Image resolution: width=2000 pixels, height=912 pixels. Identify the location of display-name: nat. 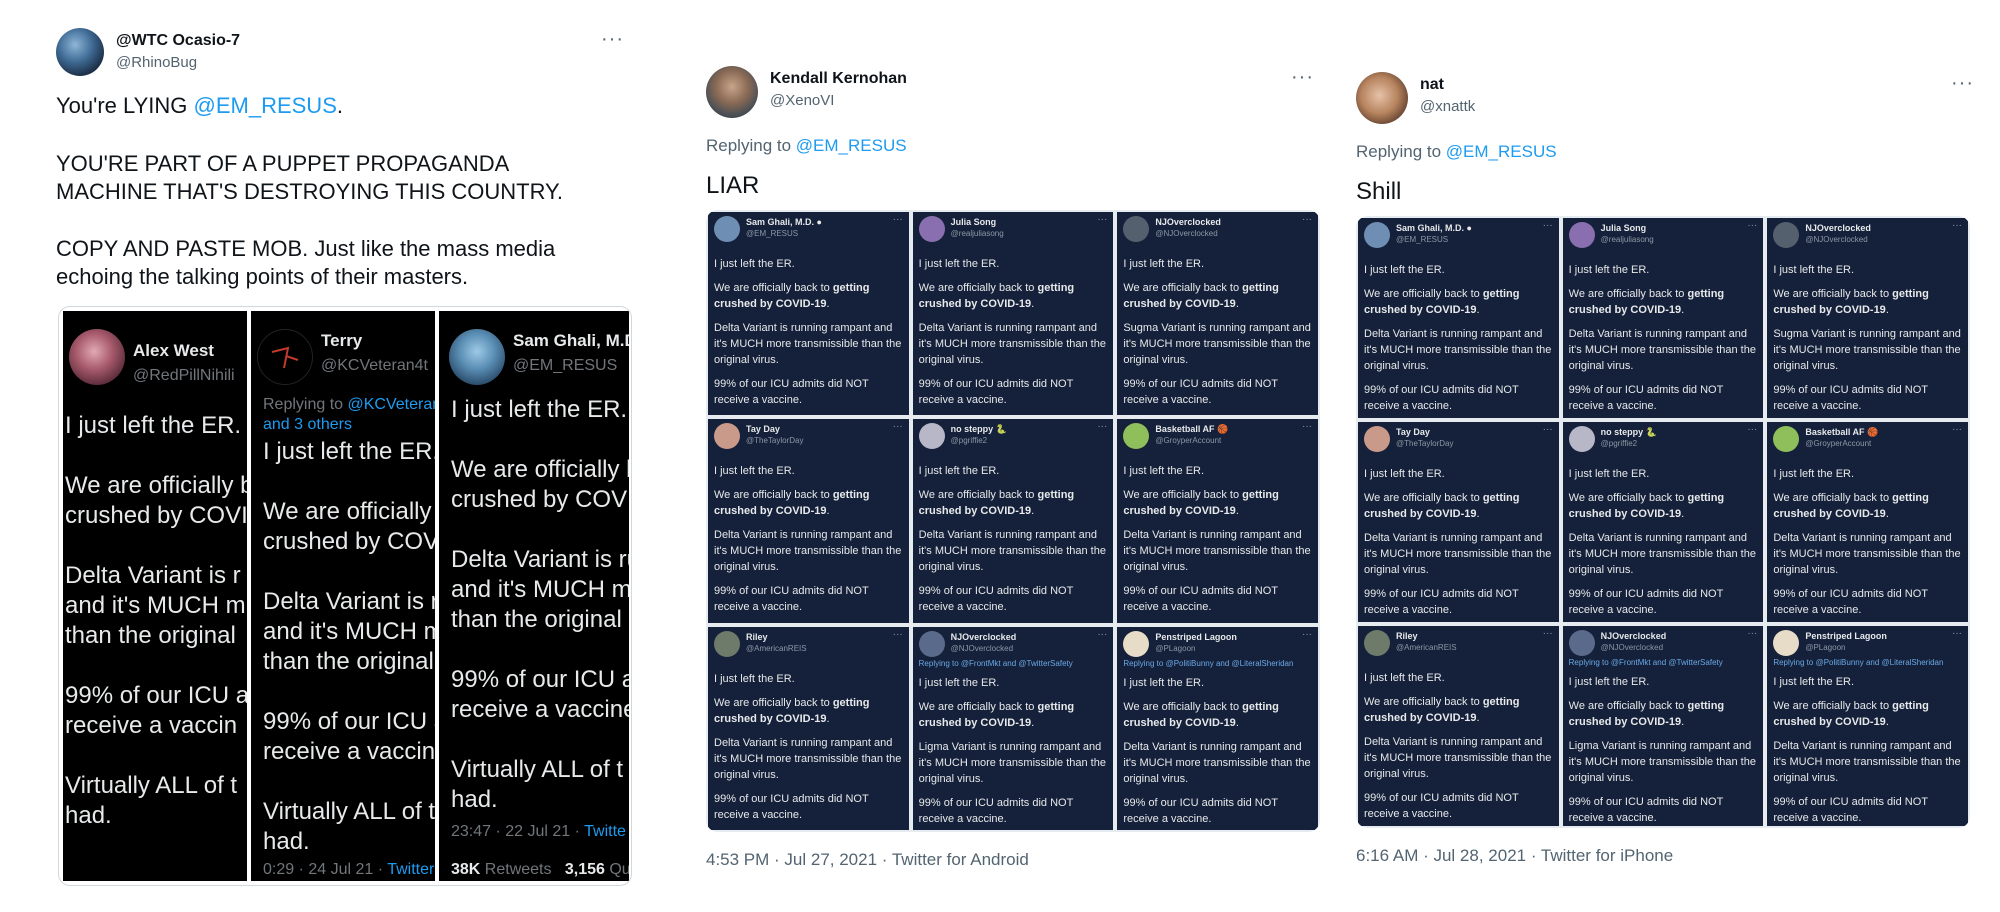
(1432, 85).